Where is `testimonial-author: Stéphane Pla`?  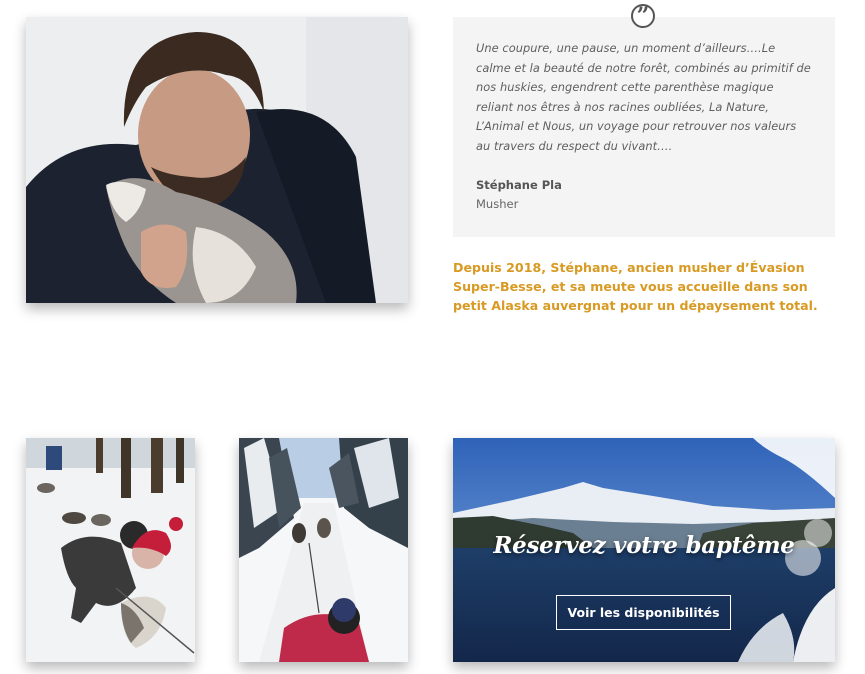
testimonial-author: Stéphane Pla is located at coordinates (519, 185).